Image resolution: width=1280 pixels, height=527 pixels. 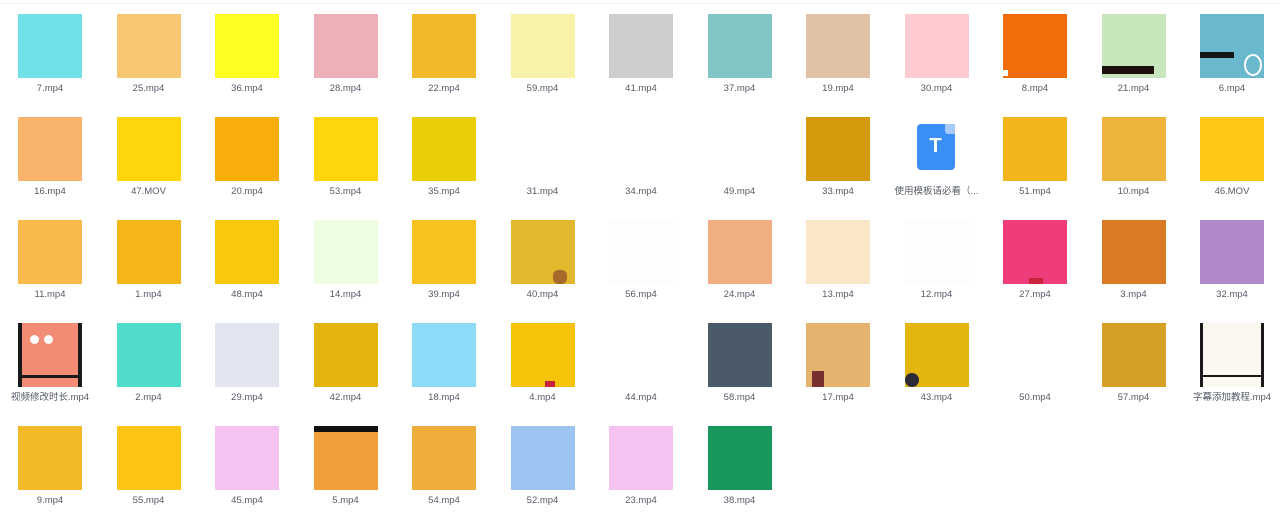 I want to click on file-name: 14.mp4, so click(x=345, y=294).